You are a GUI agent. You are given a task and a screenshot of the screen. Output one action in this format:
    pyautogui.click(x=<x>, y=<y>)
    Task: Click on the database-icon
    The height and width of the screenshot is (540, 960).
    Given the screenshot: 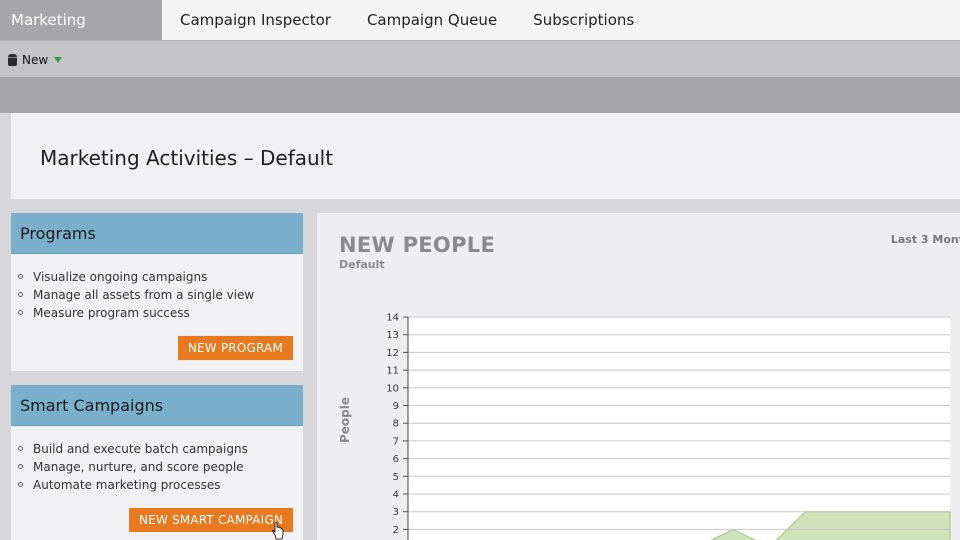 What is the action you would take?
    pyautogui.click(x=12, y=60)
    